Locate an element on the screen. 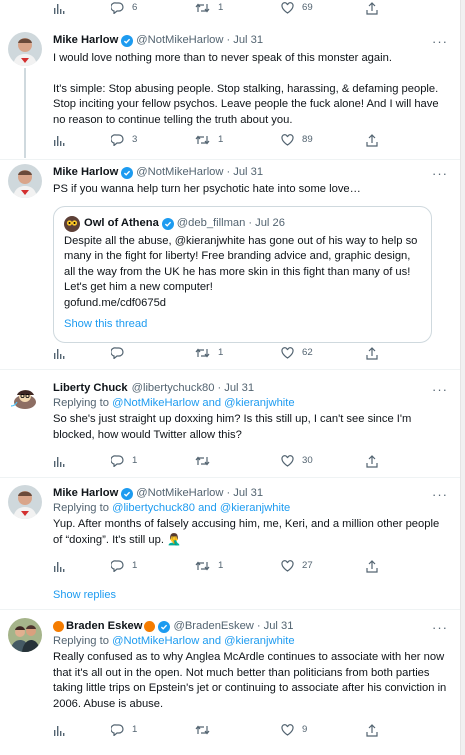 Image resolution: width=465 pixels, height=755 pixels. share-icon is located at coordinates (372, 461).